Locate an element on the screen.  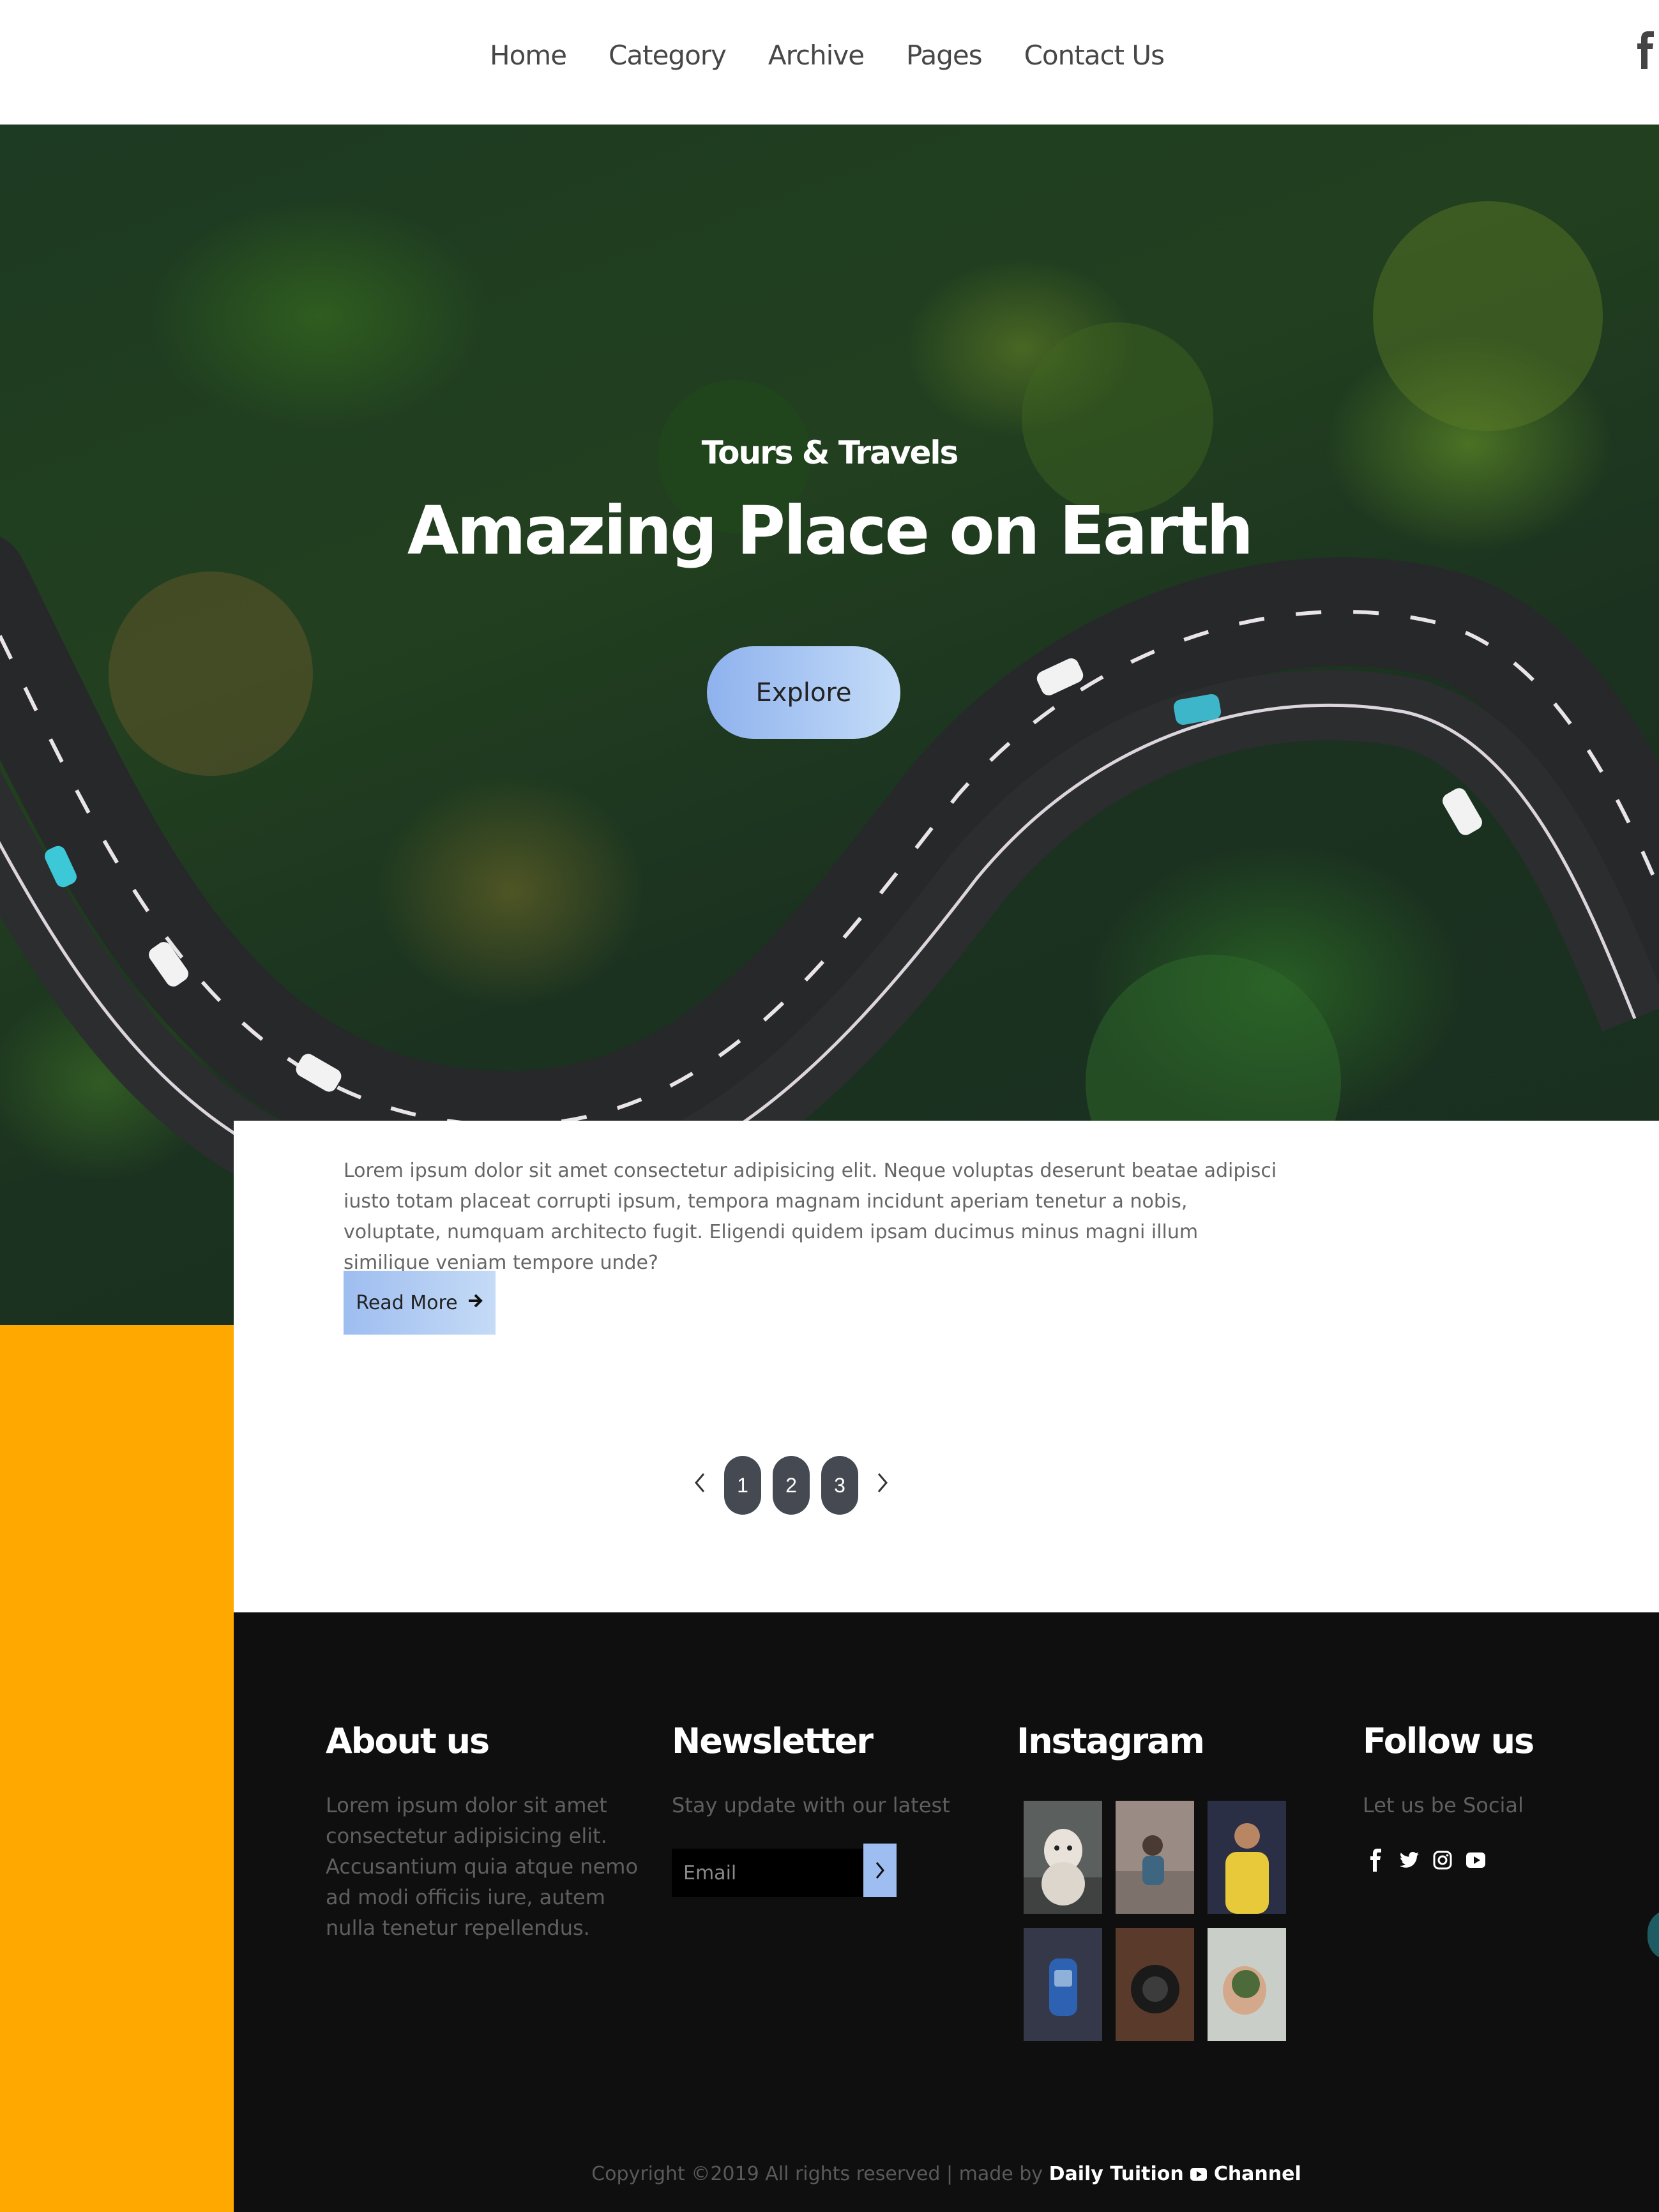
nav-home: Home is located at coordinates (528, 56).